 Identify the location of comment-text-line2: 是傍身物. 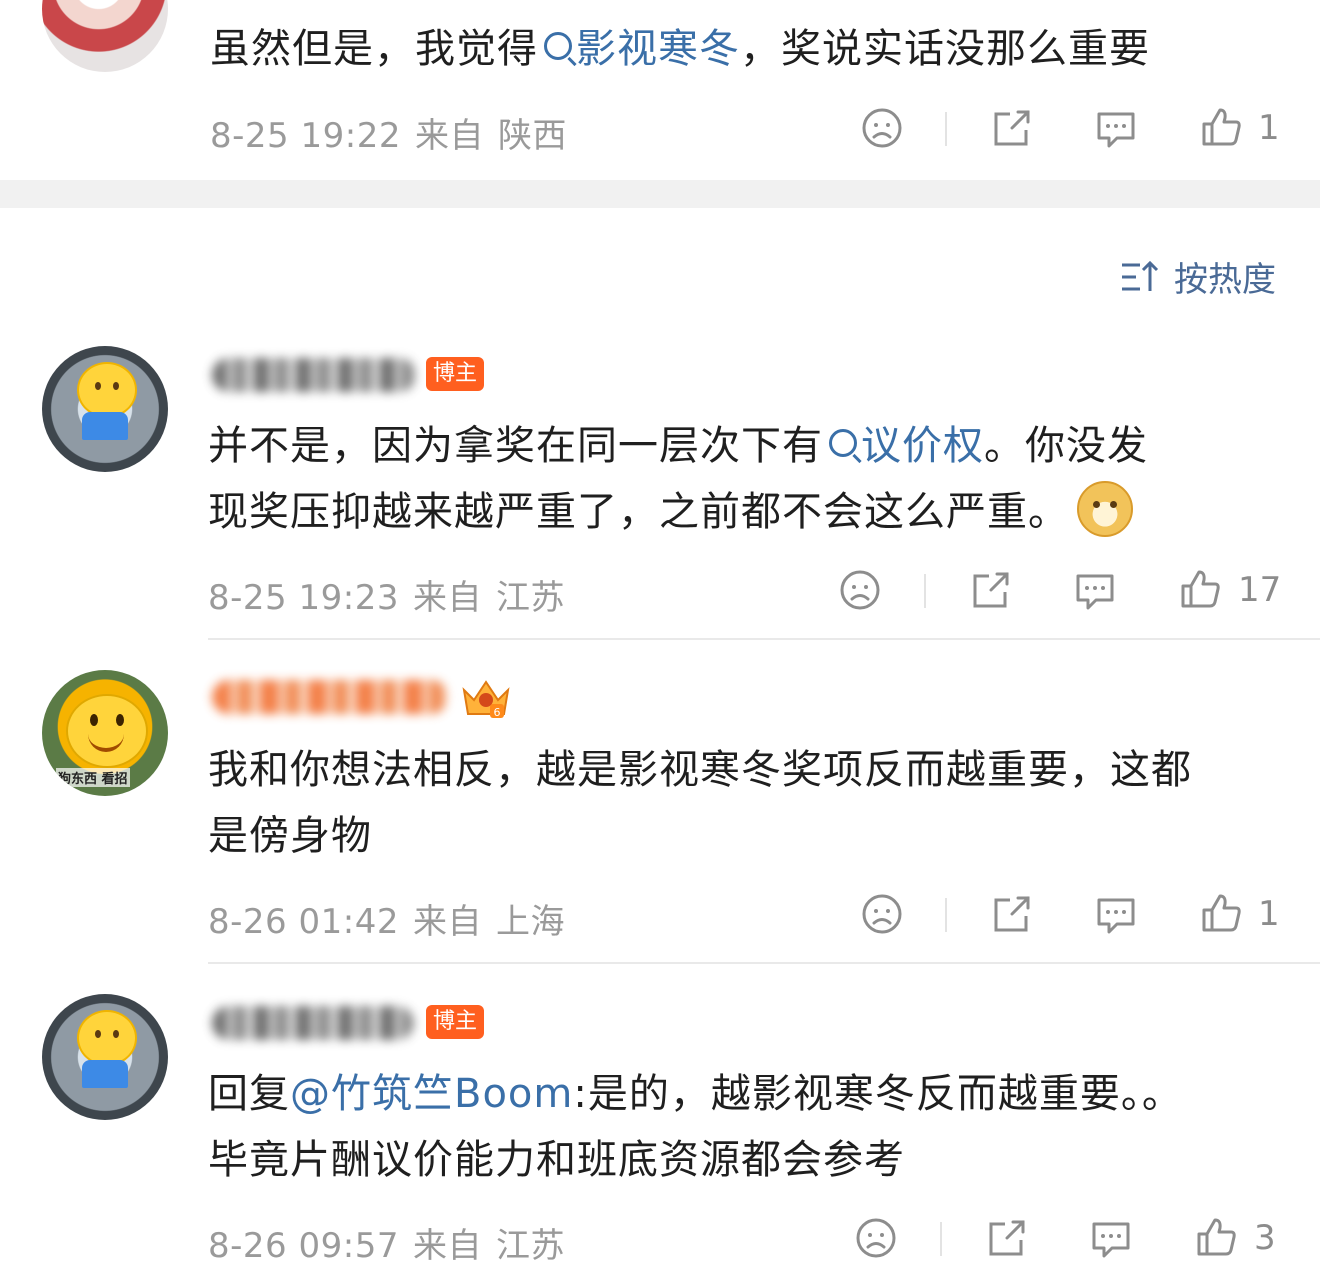
(290, 836).